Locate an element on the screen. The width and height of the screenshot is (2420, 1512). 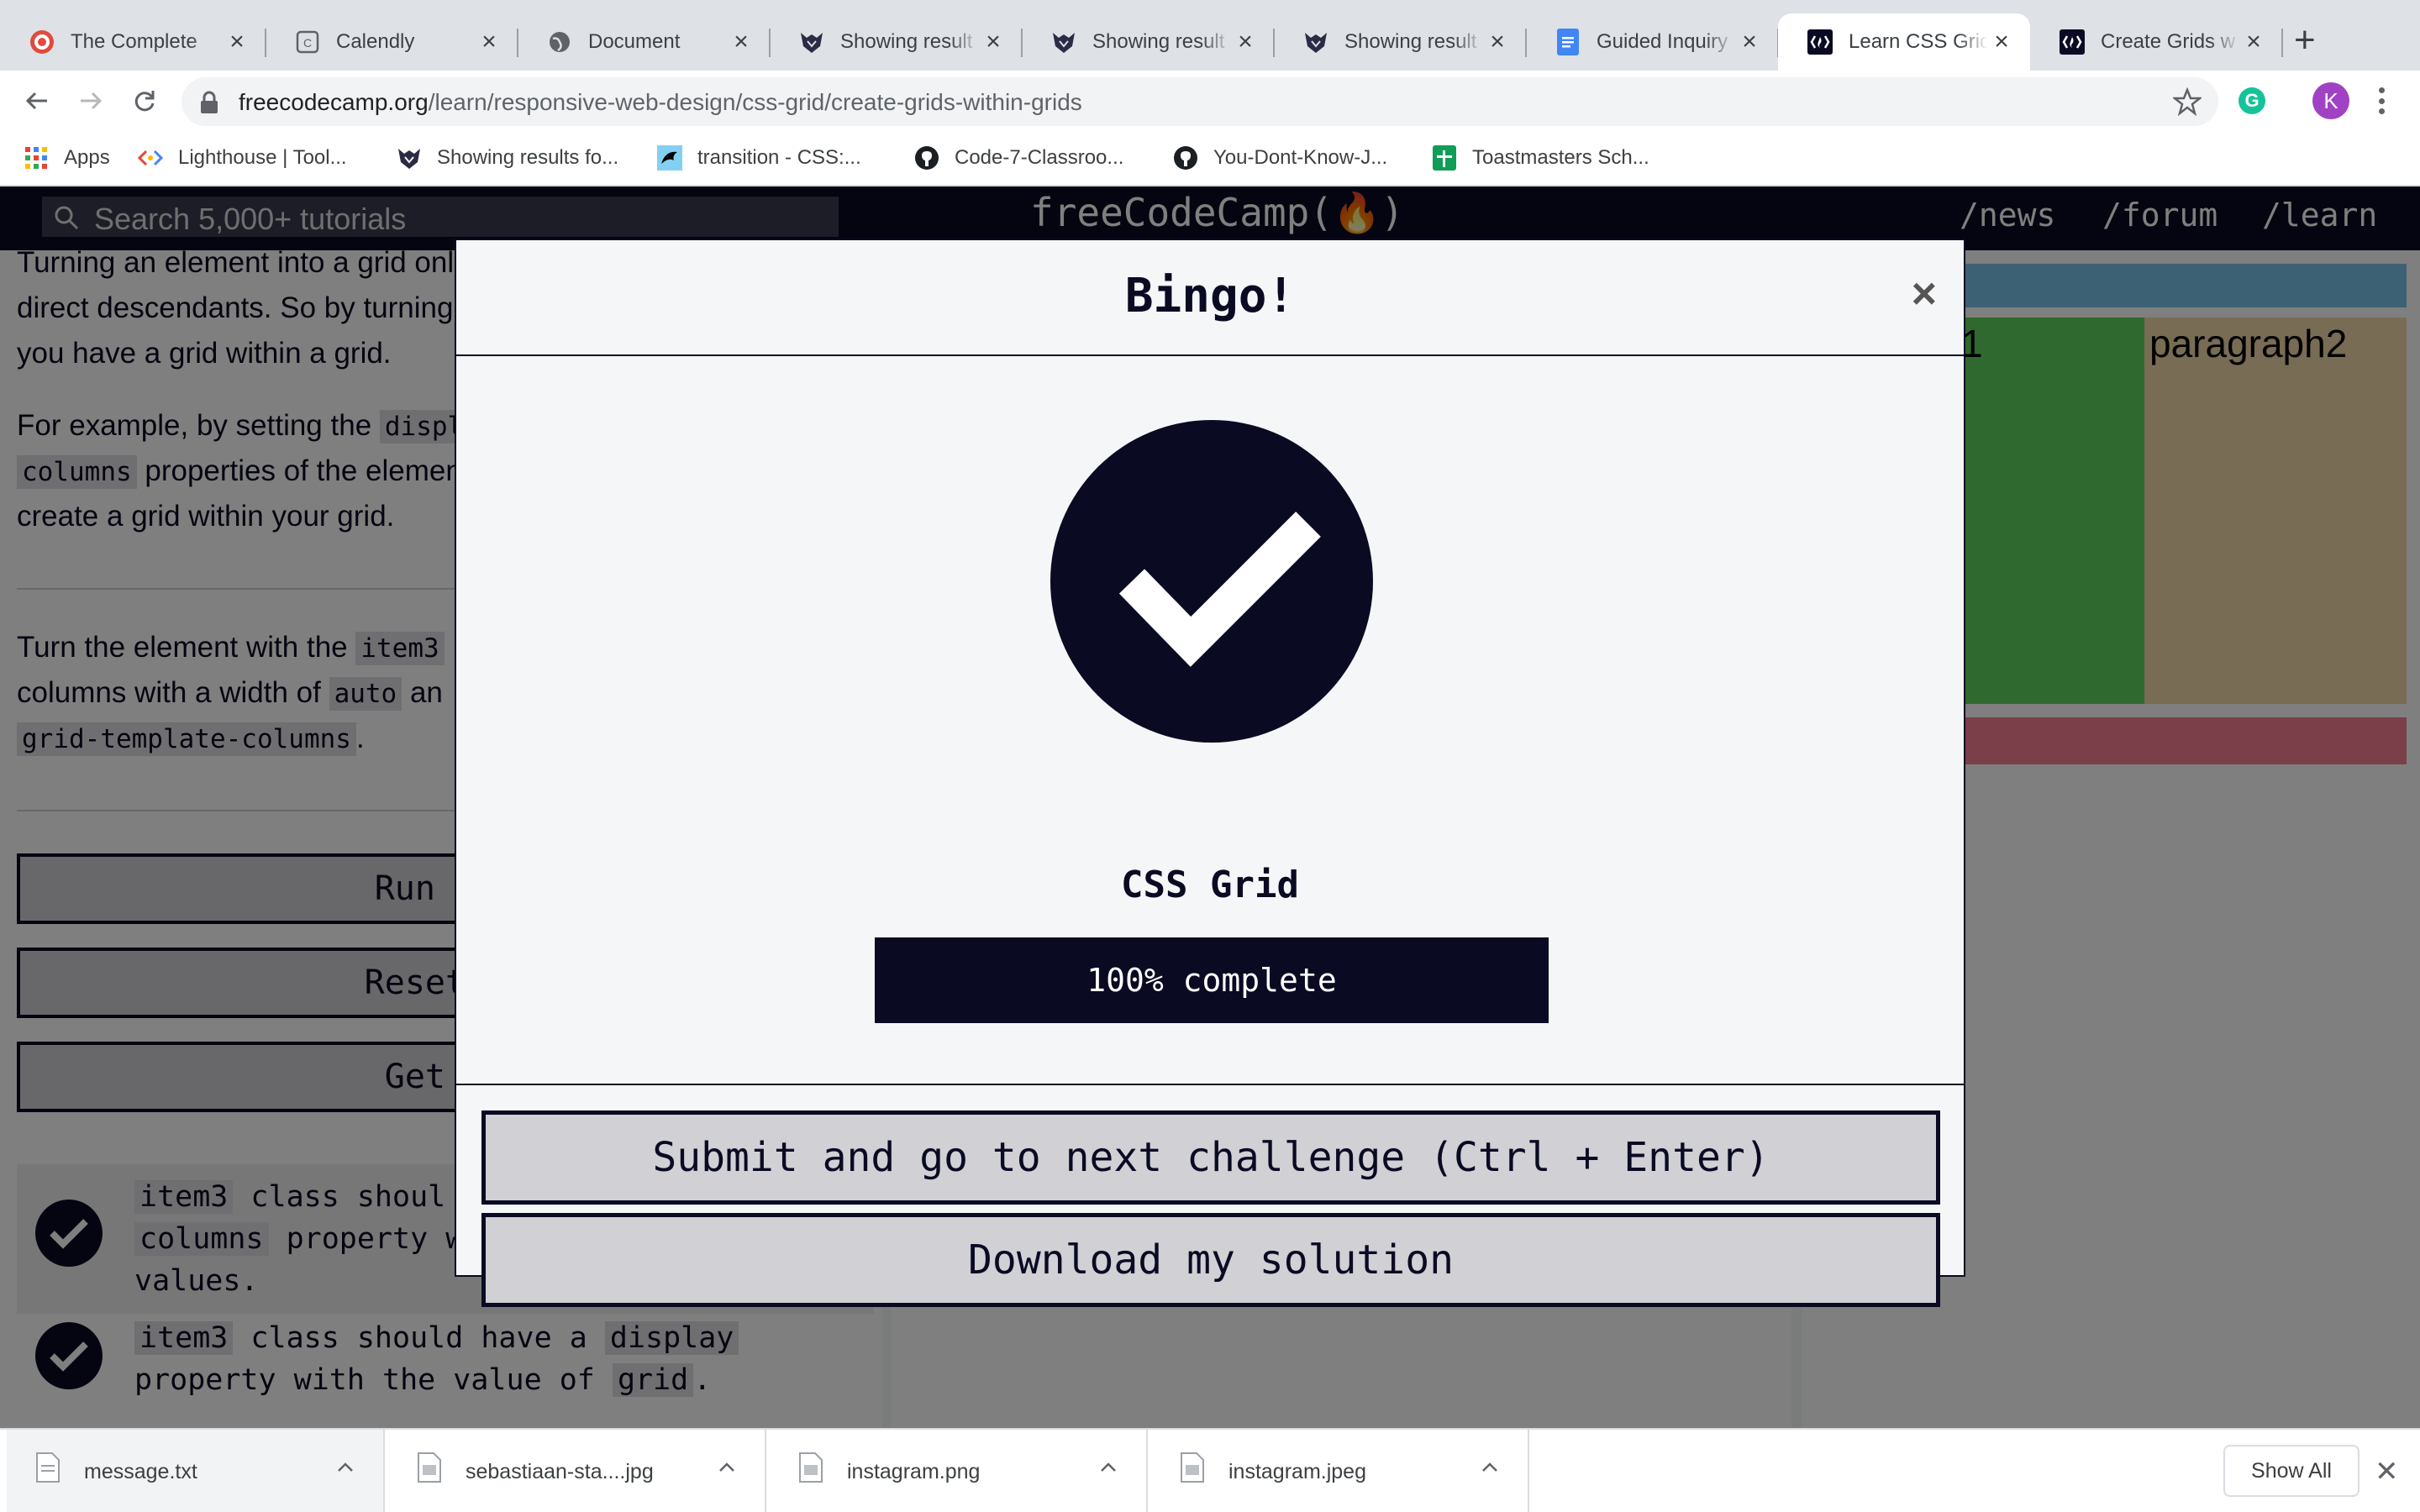
progress-text: 100% complete is located at coordinates (1211, 980).